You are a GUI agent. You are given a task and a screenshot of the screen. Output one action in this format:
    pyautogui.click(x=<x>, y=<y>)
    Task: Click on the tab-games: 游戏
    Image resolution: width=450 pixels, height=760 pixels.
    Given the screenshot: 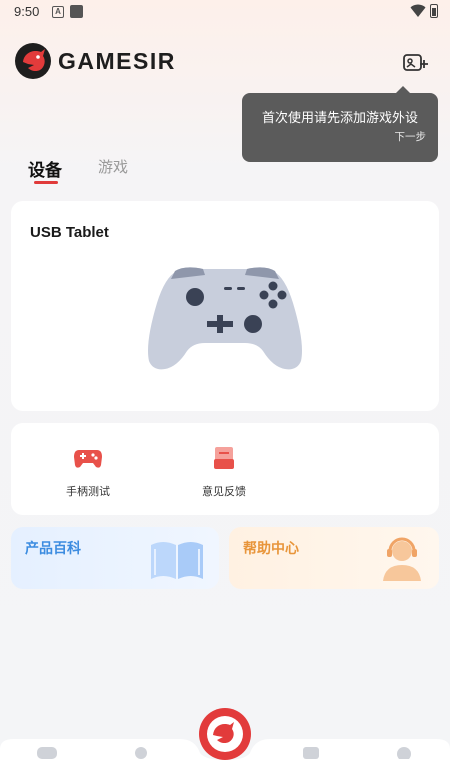 What is the action you would take?
    pyautogui.click(x=113, y=168)
    